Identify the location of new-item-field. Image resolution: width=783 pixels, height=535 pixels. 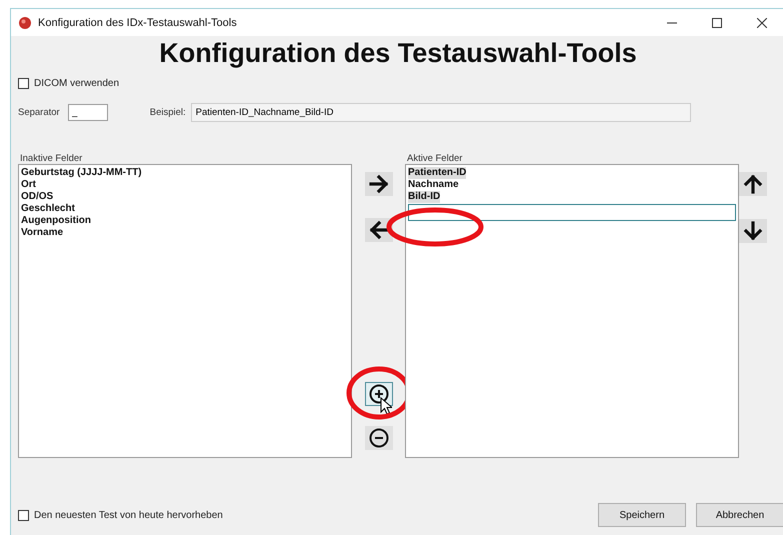
(572, 212).